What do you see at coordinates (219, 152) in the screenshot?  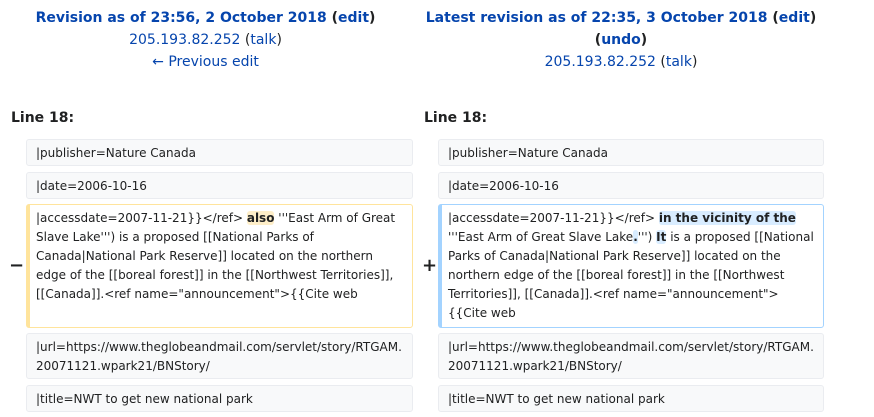 I see `context-line-publisher-left: |publisher=Nature Canada` at bounding box center [219, 152].